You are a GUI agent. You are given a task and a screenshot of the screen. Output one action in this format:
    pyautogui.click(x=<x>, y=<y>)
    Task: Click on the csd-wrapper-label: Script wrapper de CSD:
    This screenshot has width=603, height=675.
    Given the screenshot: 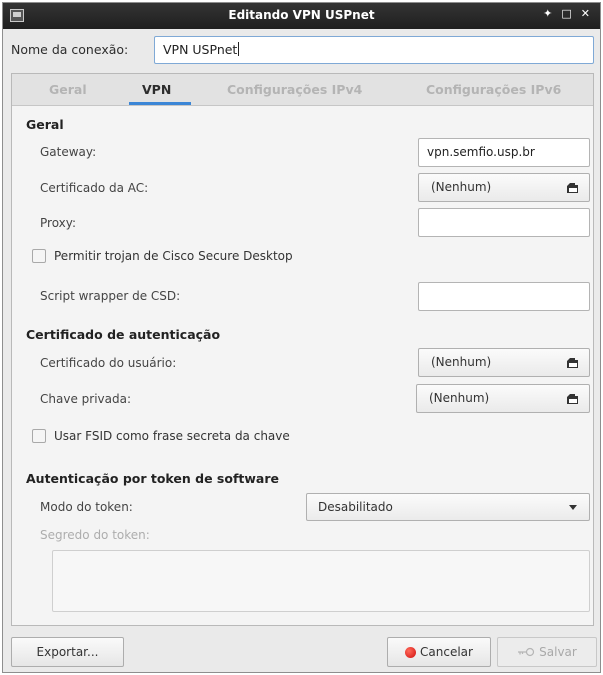 What is the action you would take?
    pyautogui.click(x=110, y=296)
    